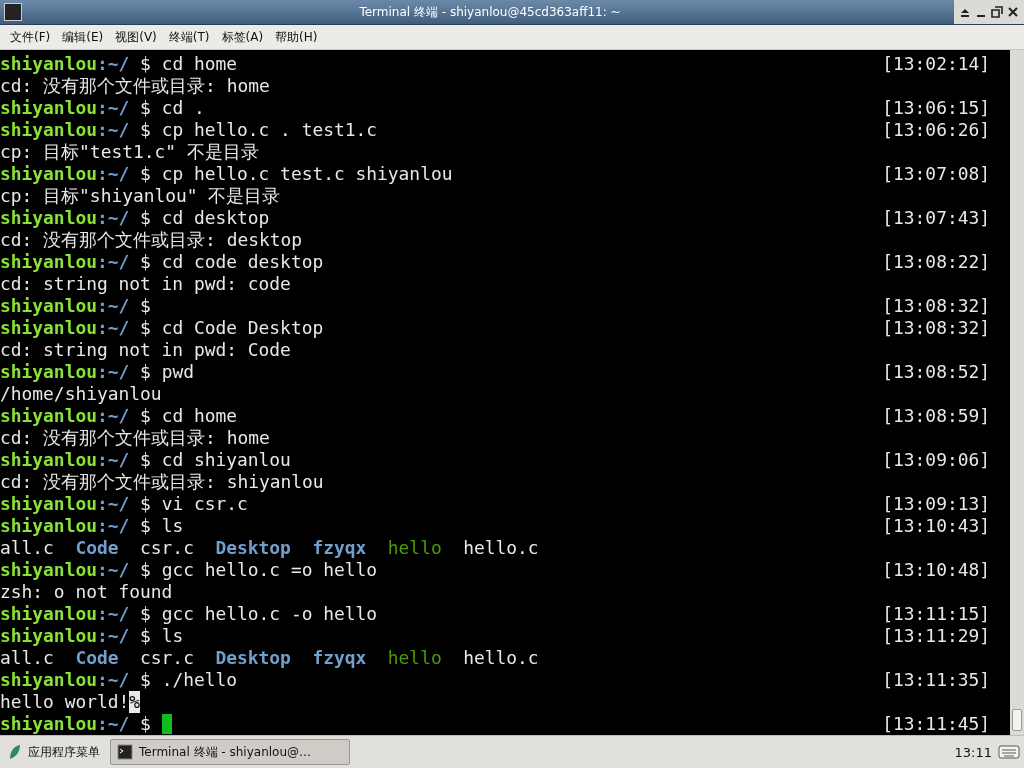  I want to click on timestamp: [13:11:29], so click(936, 636).